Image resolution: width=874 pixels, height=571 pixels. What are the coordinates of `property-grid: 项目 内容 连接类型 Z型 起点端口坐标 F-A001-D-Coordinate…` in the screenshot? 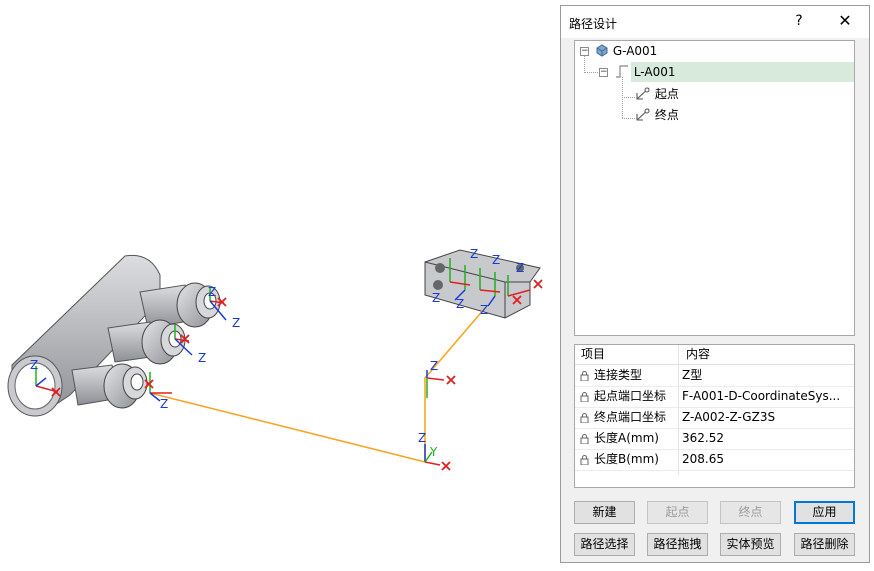 It's located at (714, 416).